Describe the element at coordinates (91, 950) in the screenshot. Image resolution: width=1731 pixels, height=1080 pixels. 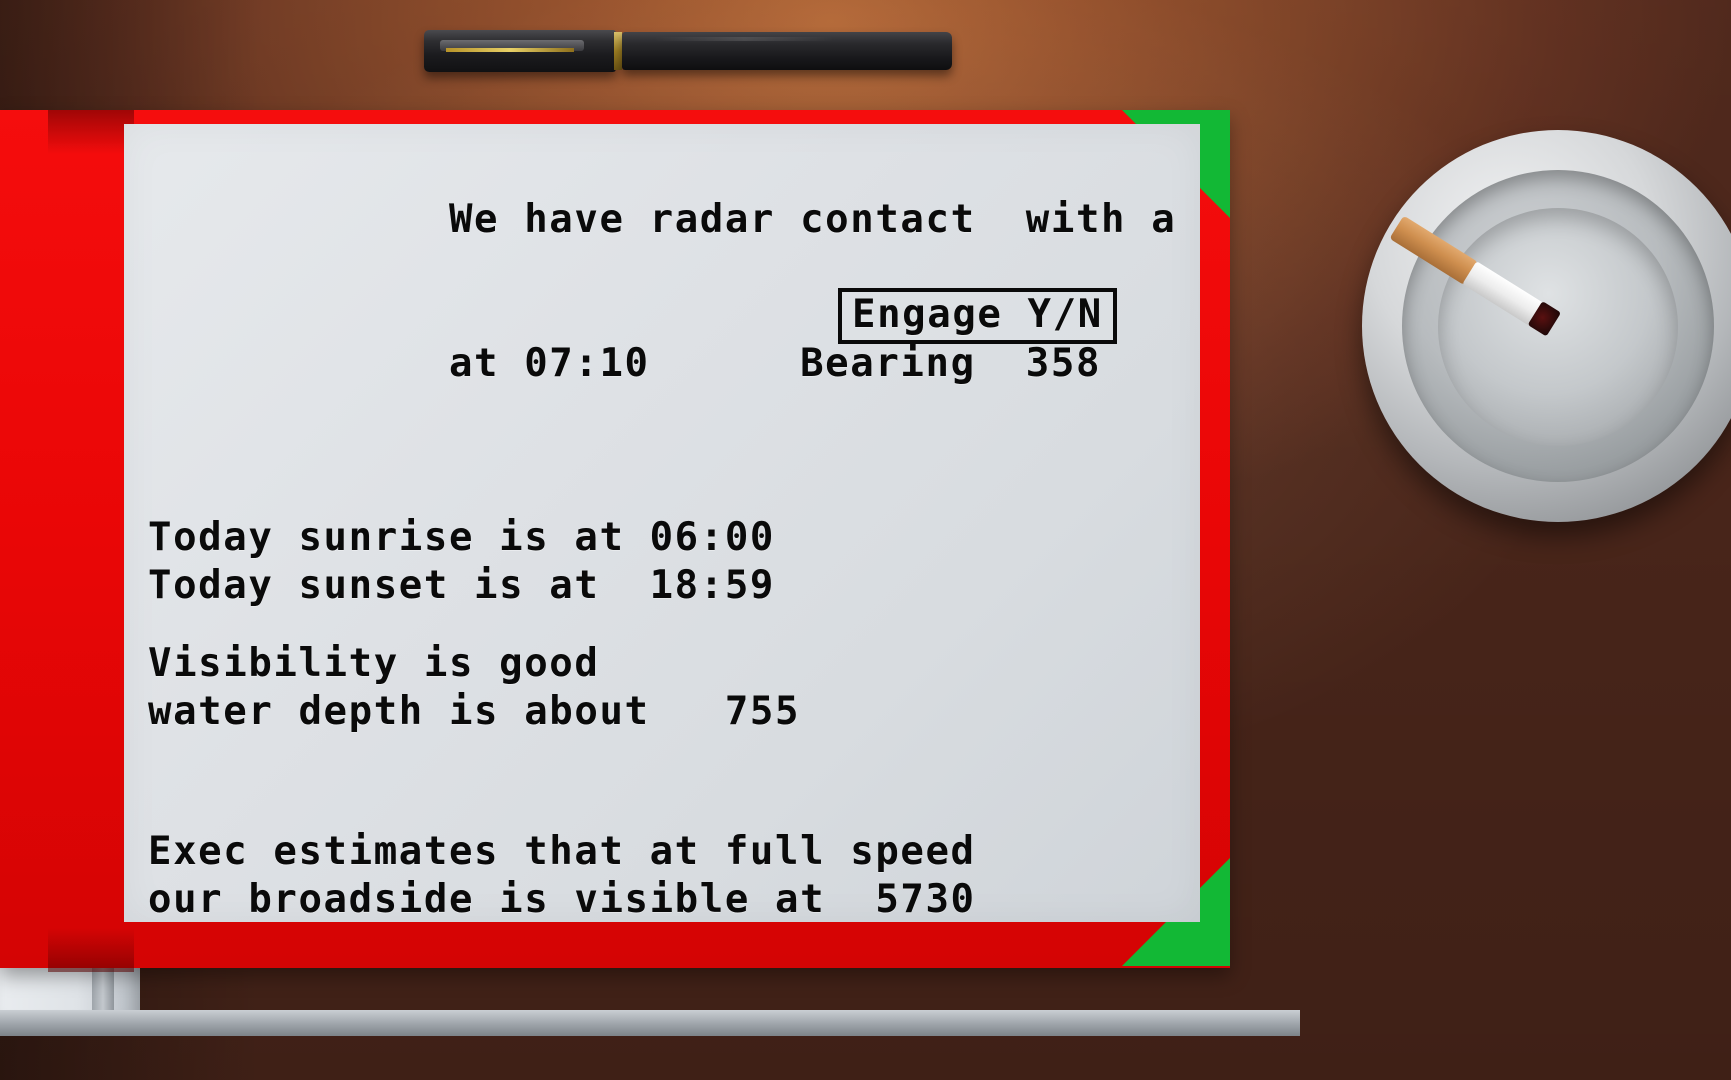
I see `binder-shadow-bottom-left` at that location.